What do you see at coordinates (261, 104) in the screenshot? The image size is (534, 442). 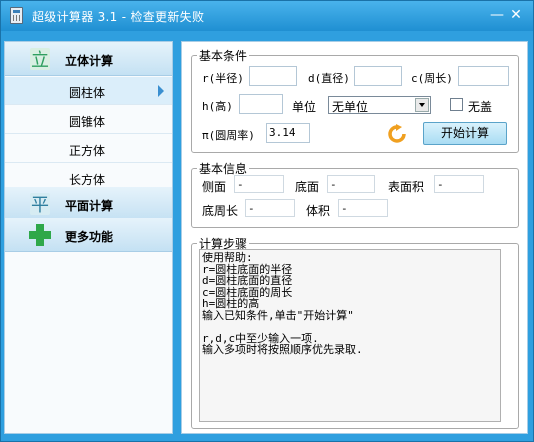 I see `height-input` at bounding box center [261, 104].